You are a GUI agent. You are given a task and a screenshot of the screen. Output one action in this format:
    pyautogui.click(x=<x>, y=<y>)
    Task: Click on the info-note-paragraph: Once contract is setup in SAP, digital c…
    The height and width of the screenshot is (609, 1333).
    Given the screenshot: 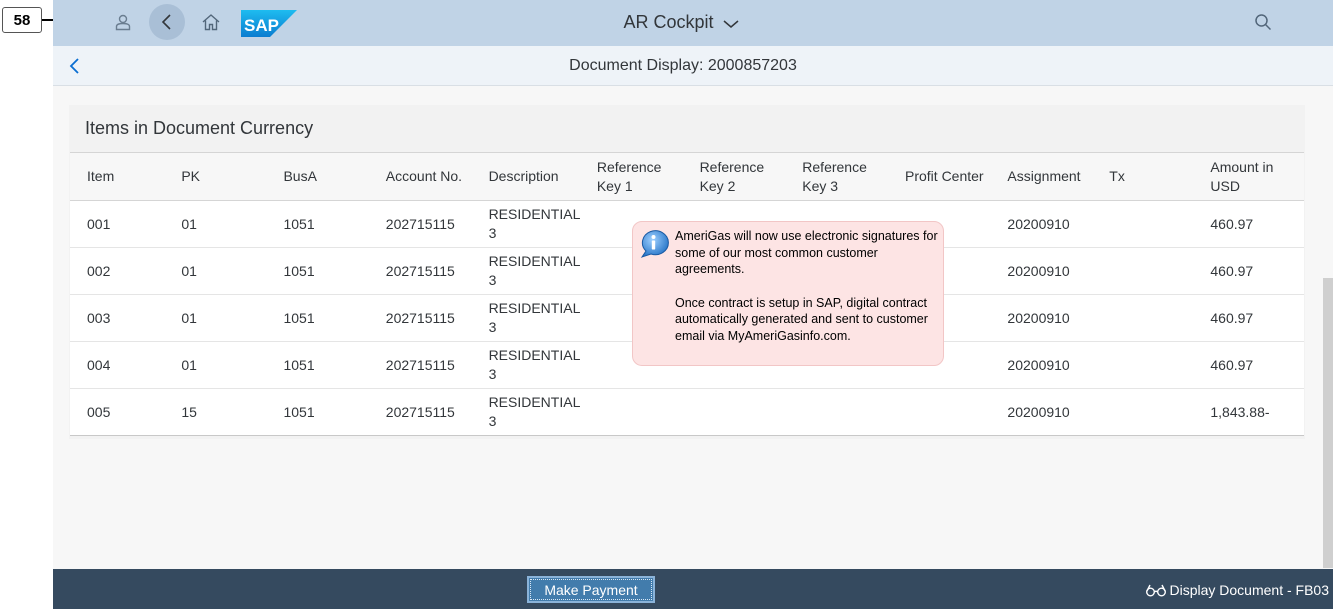 What is the action you would take?
    pyautogui.click(x=801, y=319)
    